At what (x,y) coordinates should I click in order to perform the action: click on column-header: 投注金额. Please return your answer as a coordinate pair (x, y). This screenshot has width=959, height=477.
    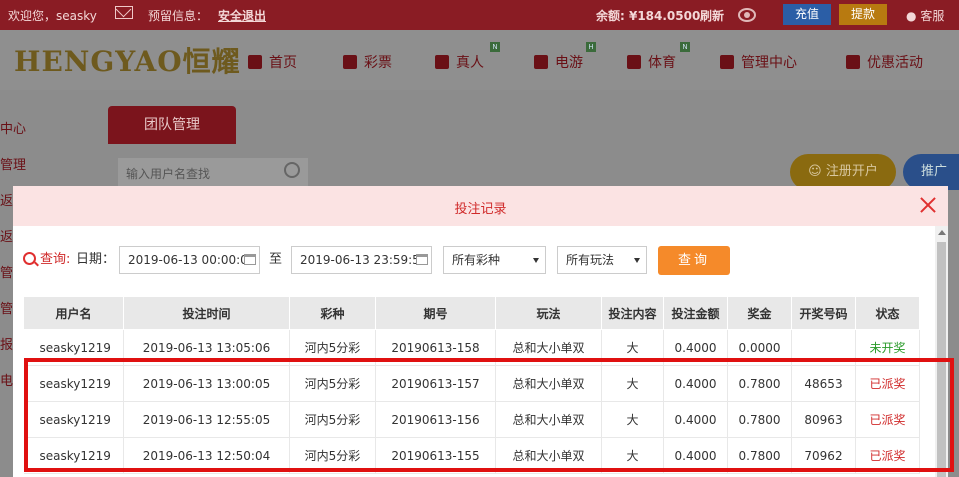
    Looking at the image, I should click on (695, 313).